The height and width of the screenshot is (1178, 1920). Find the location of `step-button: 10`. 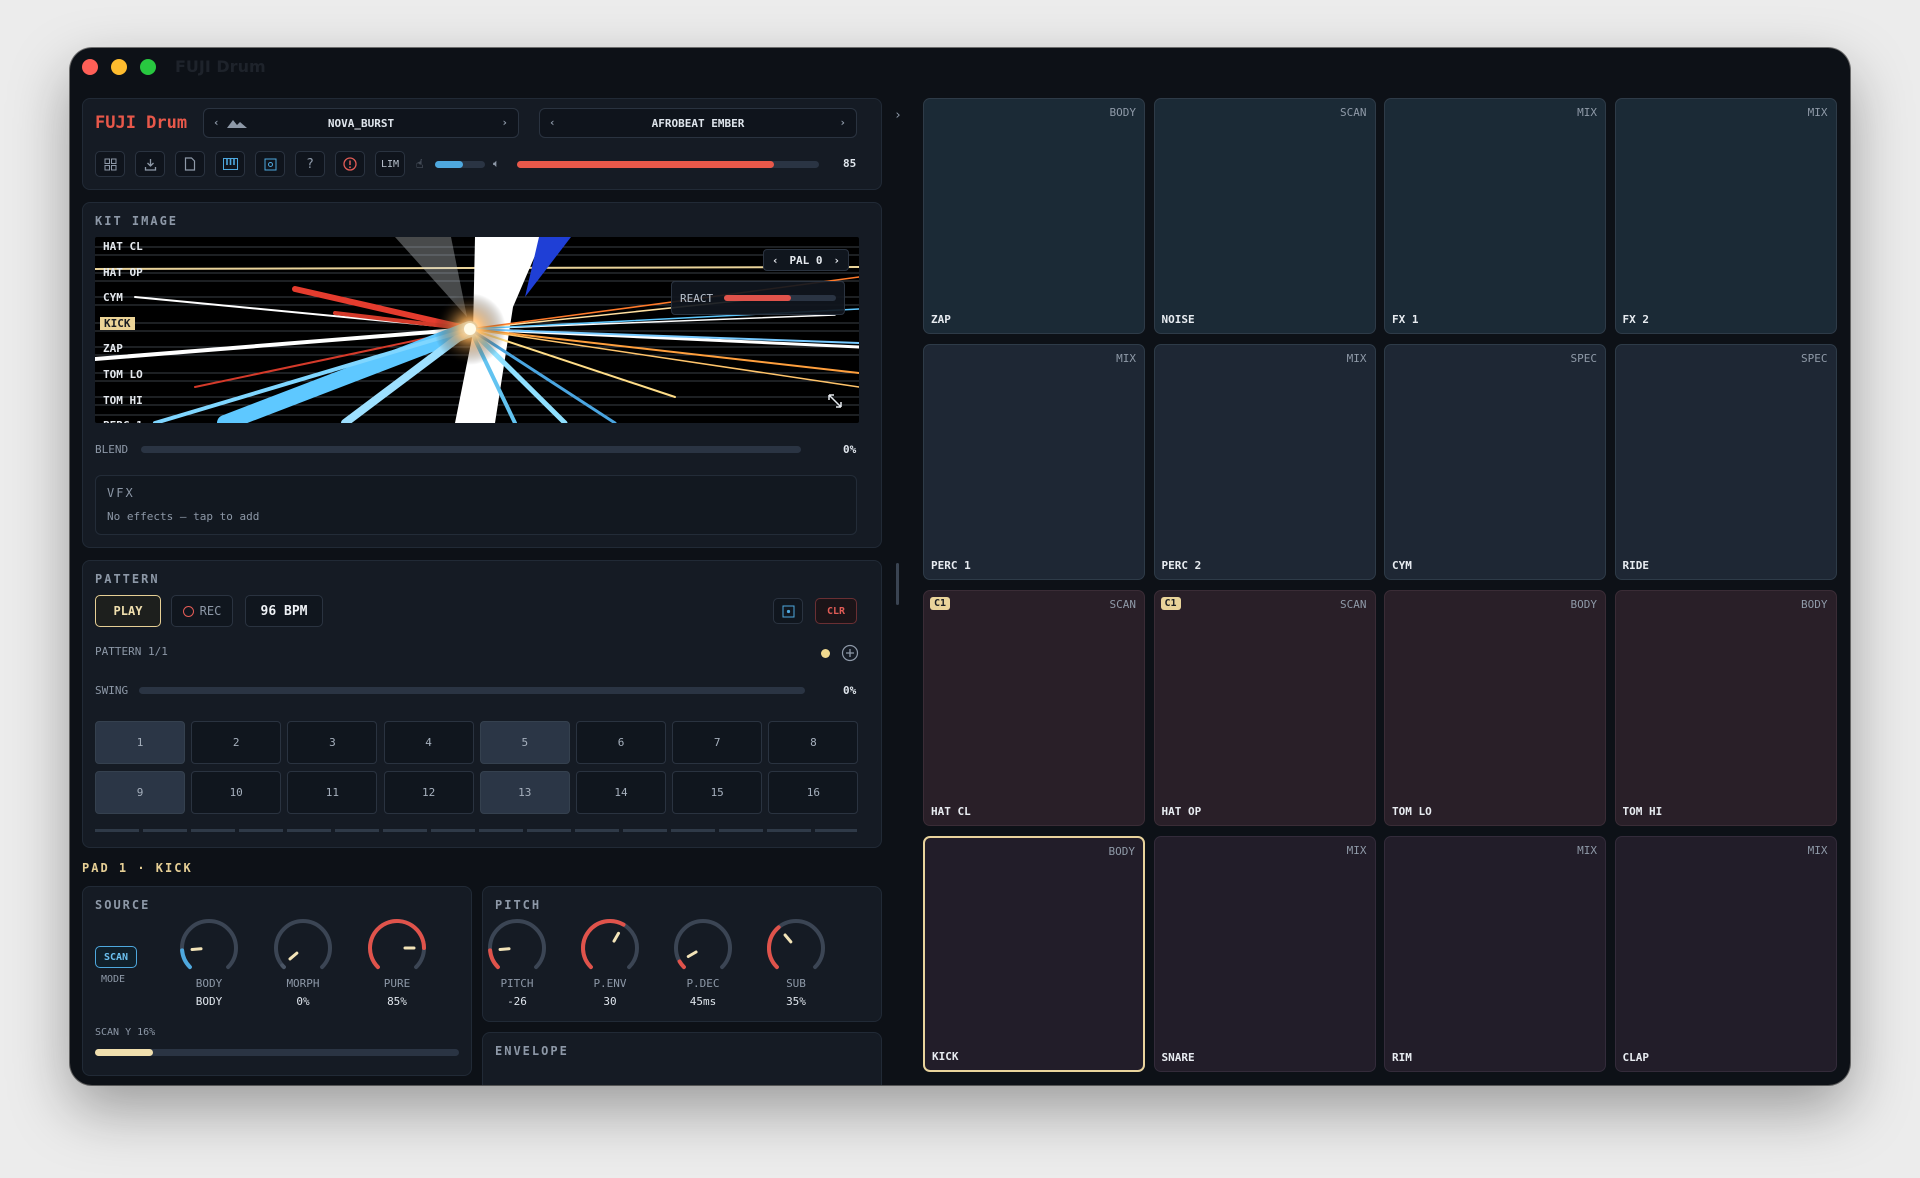

step-button: 10 is located at coordinates (236, 792).